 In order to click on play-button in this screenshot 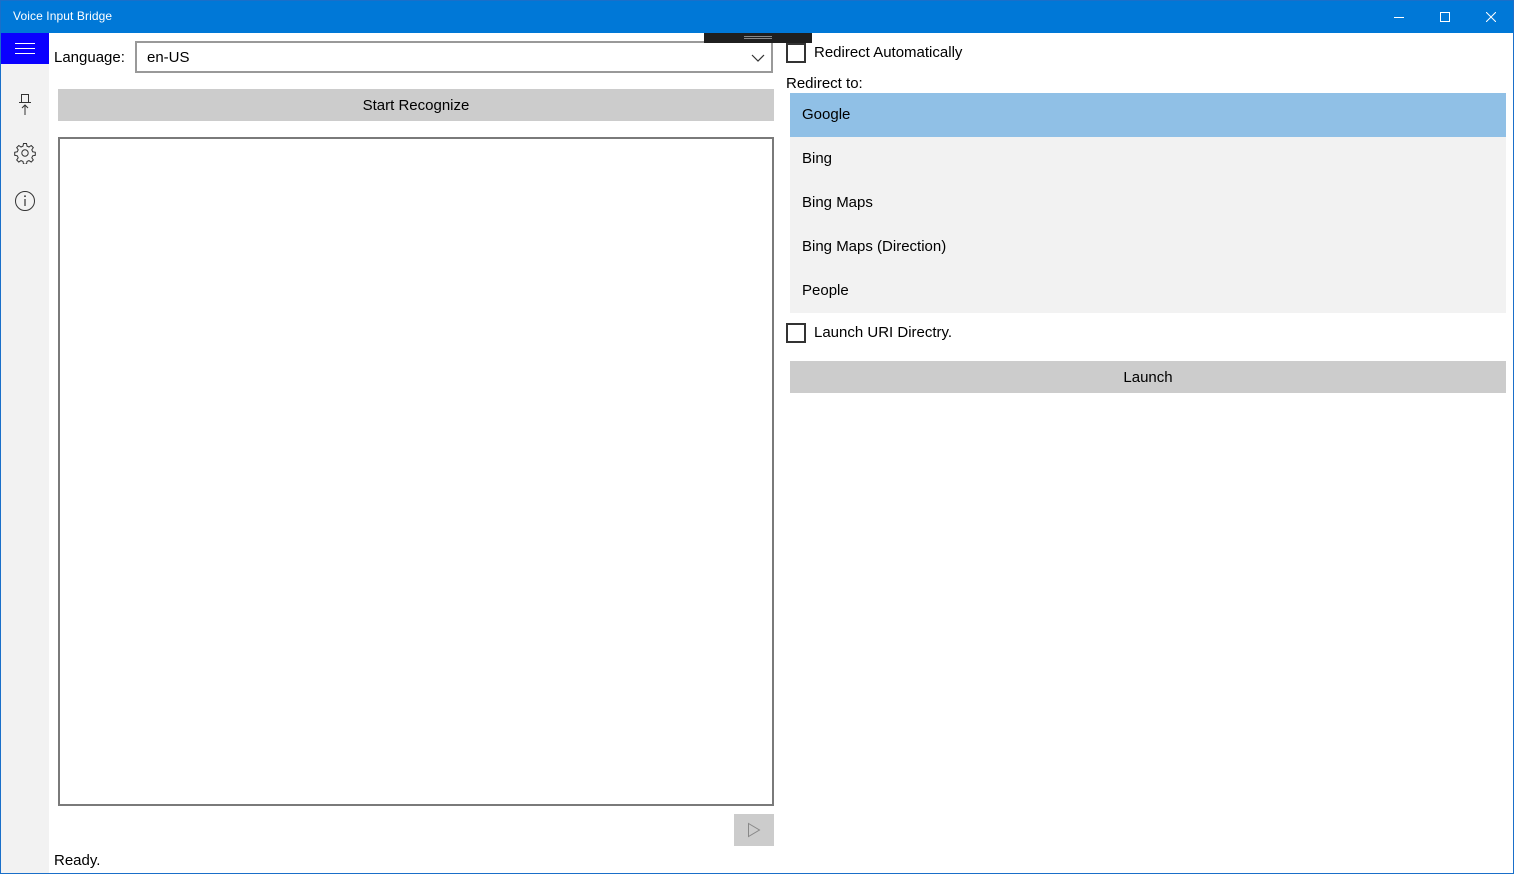, I will do `click(754, 830)`.